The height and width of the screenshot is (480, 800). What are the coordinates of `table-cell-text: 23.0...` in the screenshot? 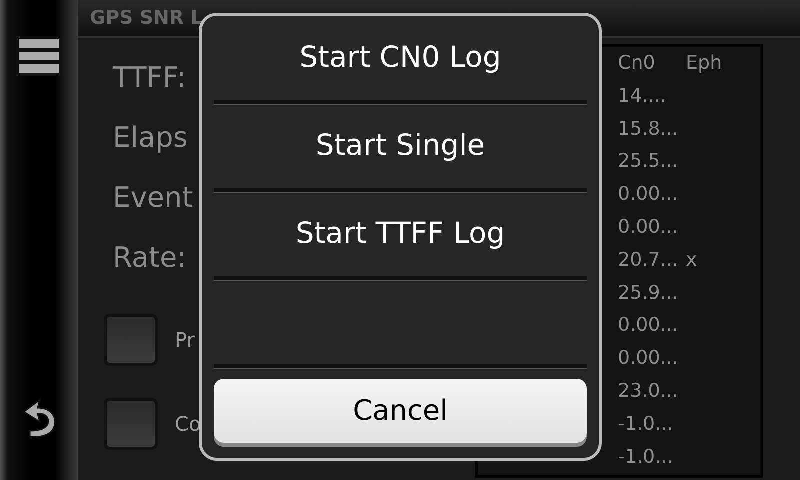 It's located at (649, 391).